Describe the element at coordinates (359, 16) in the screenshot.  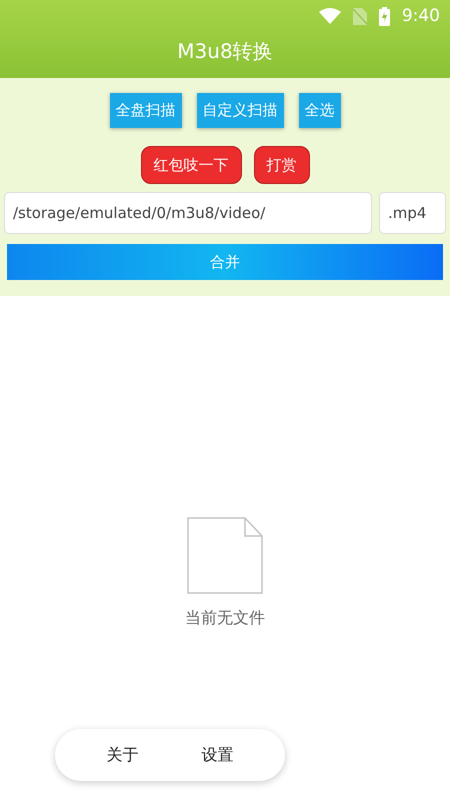
I see `no-sim-icon` at that location.